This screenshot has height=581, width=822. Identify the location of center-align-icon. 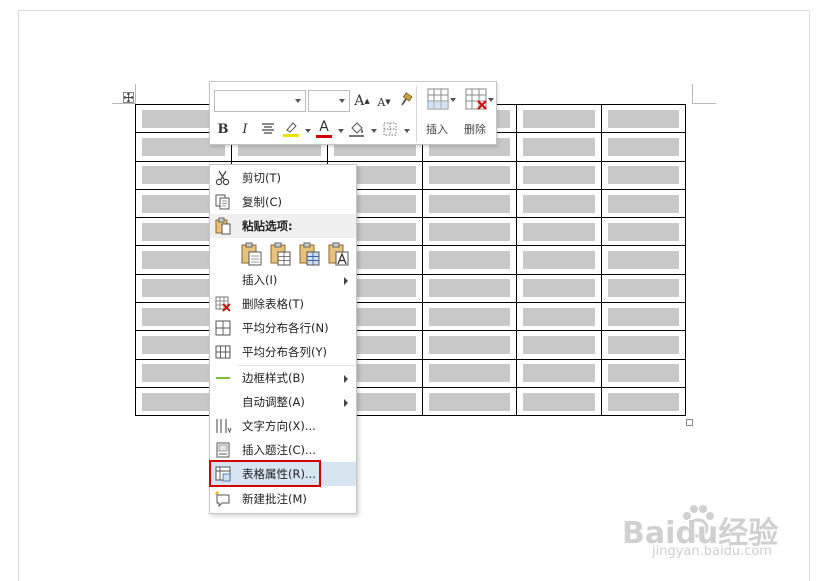
(268, 128).